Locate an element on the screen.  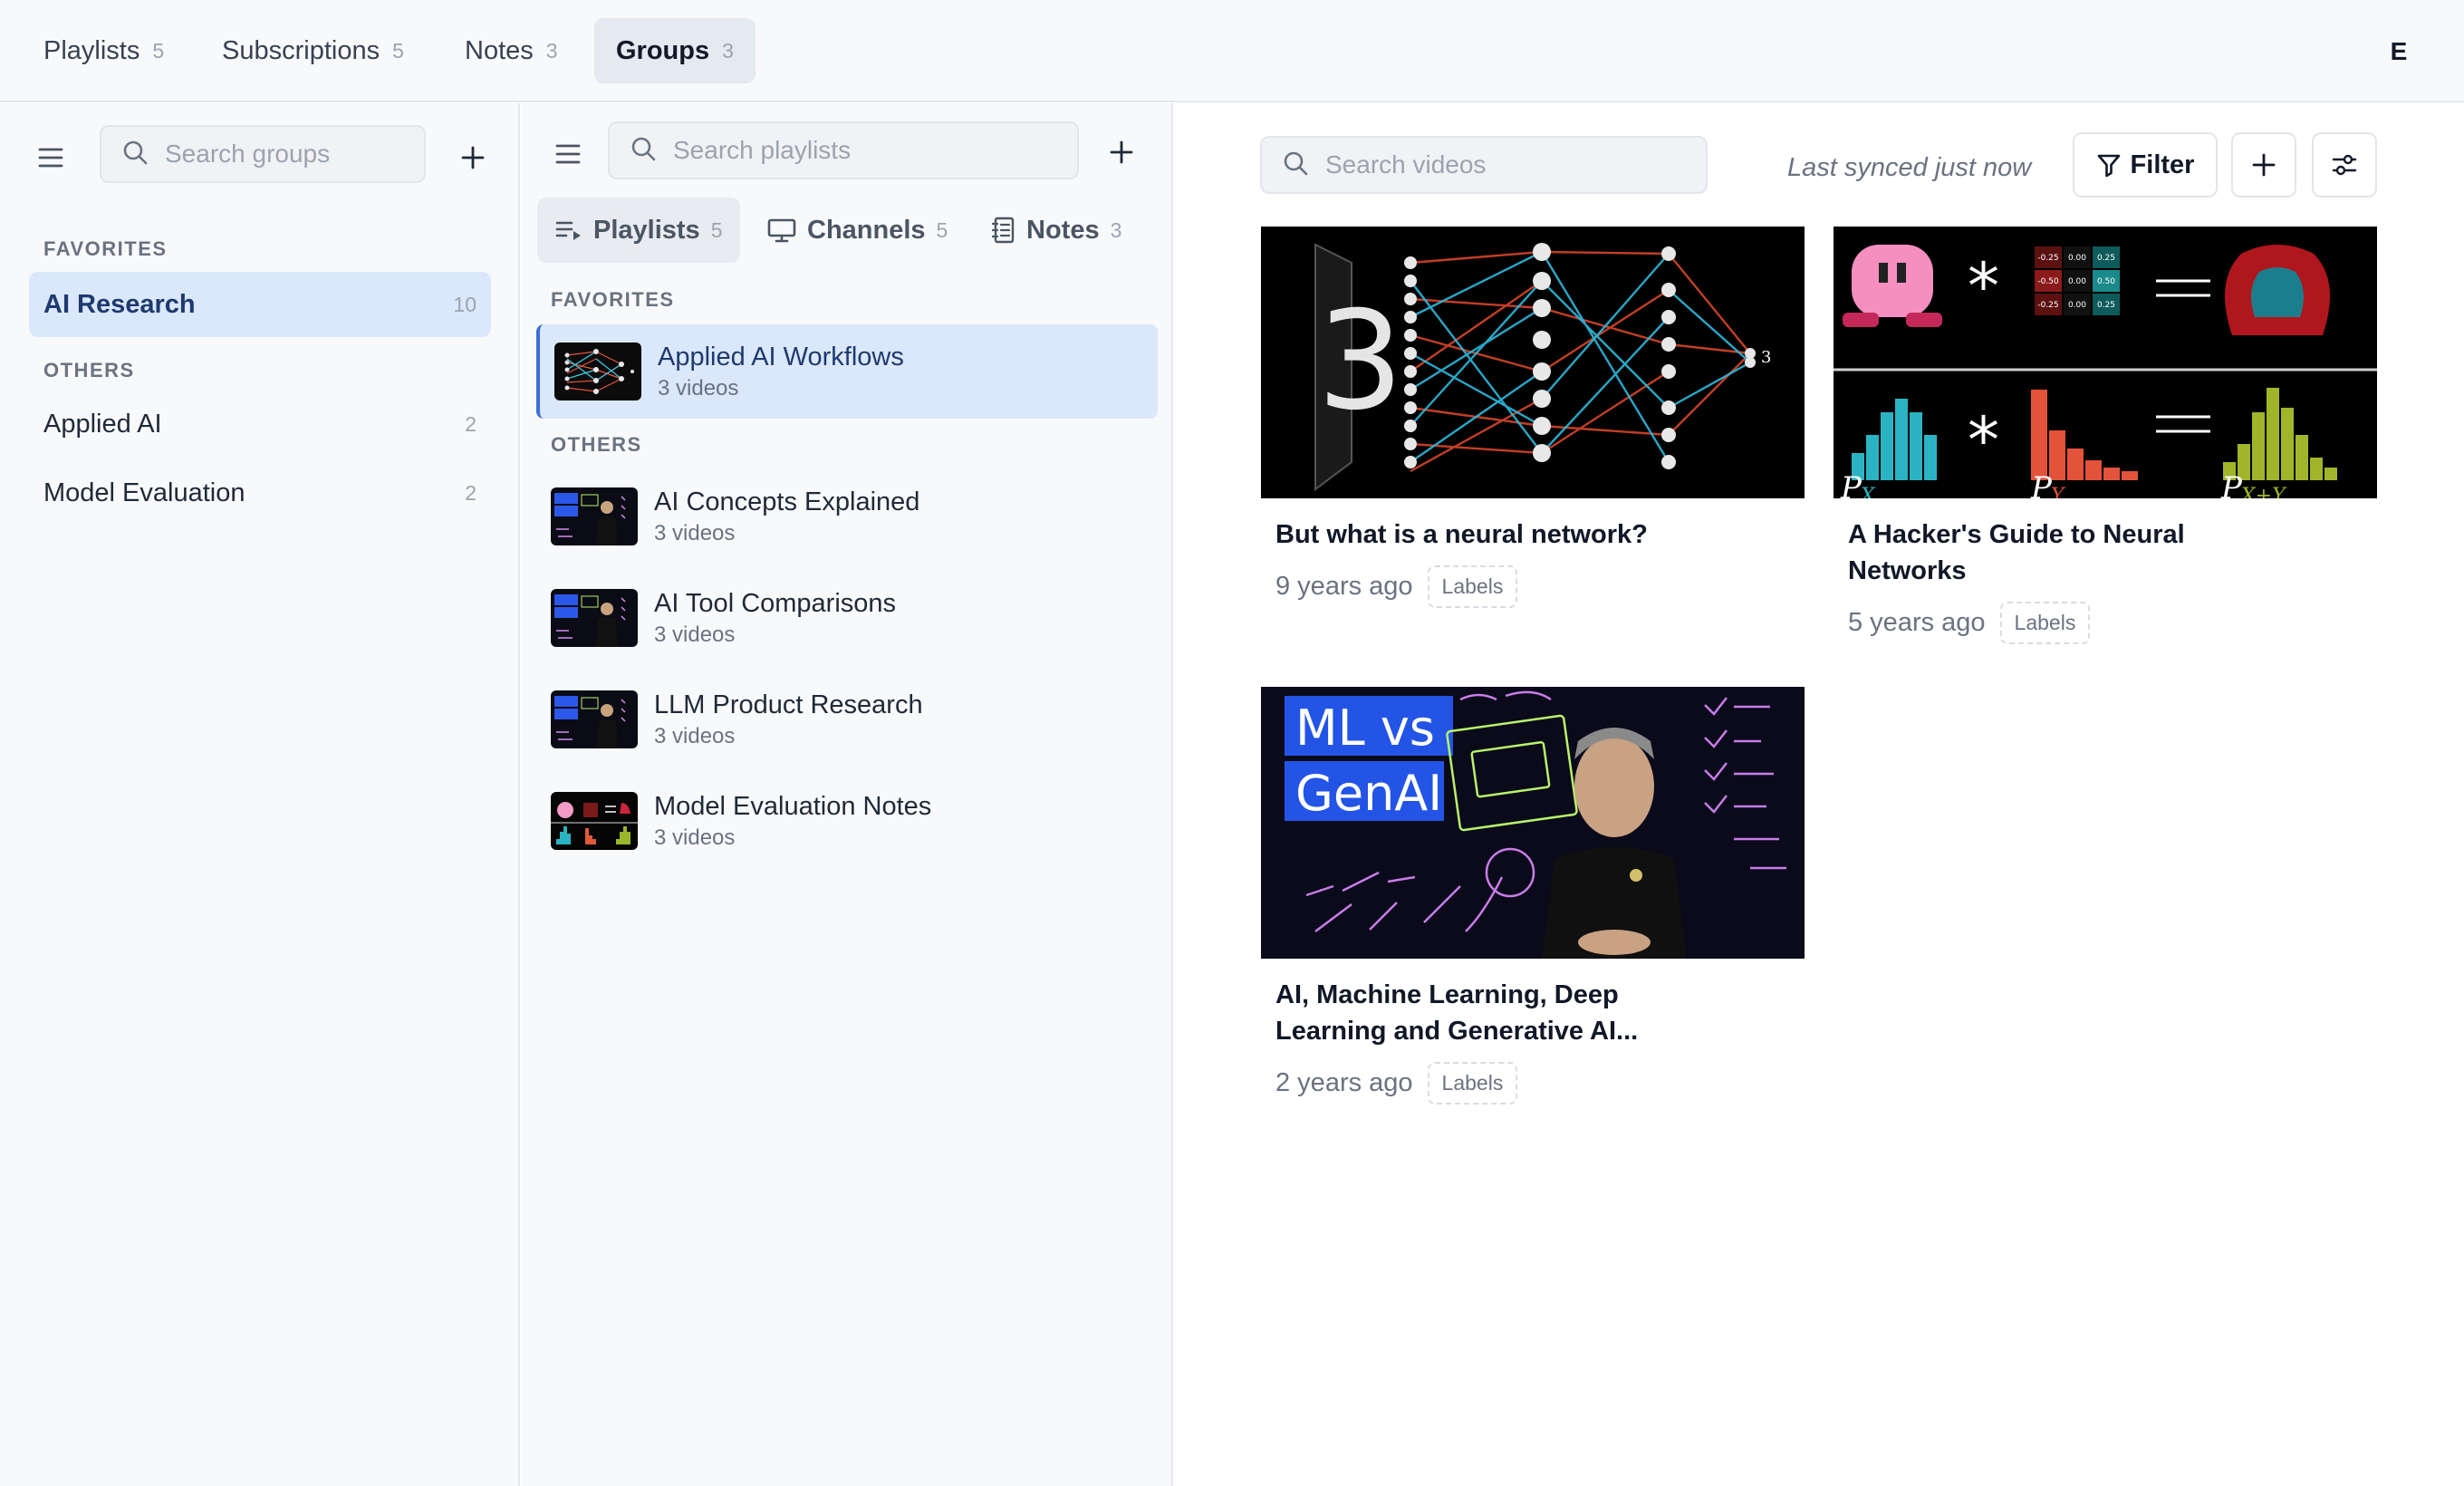
video-age: 5 years ago is located at coordinates (1917, 623).